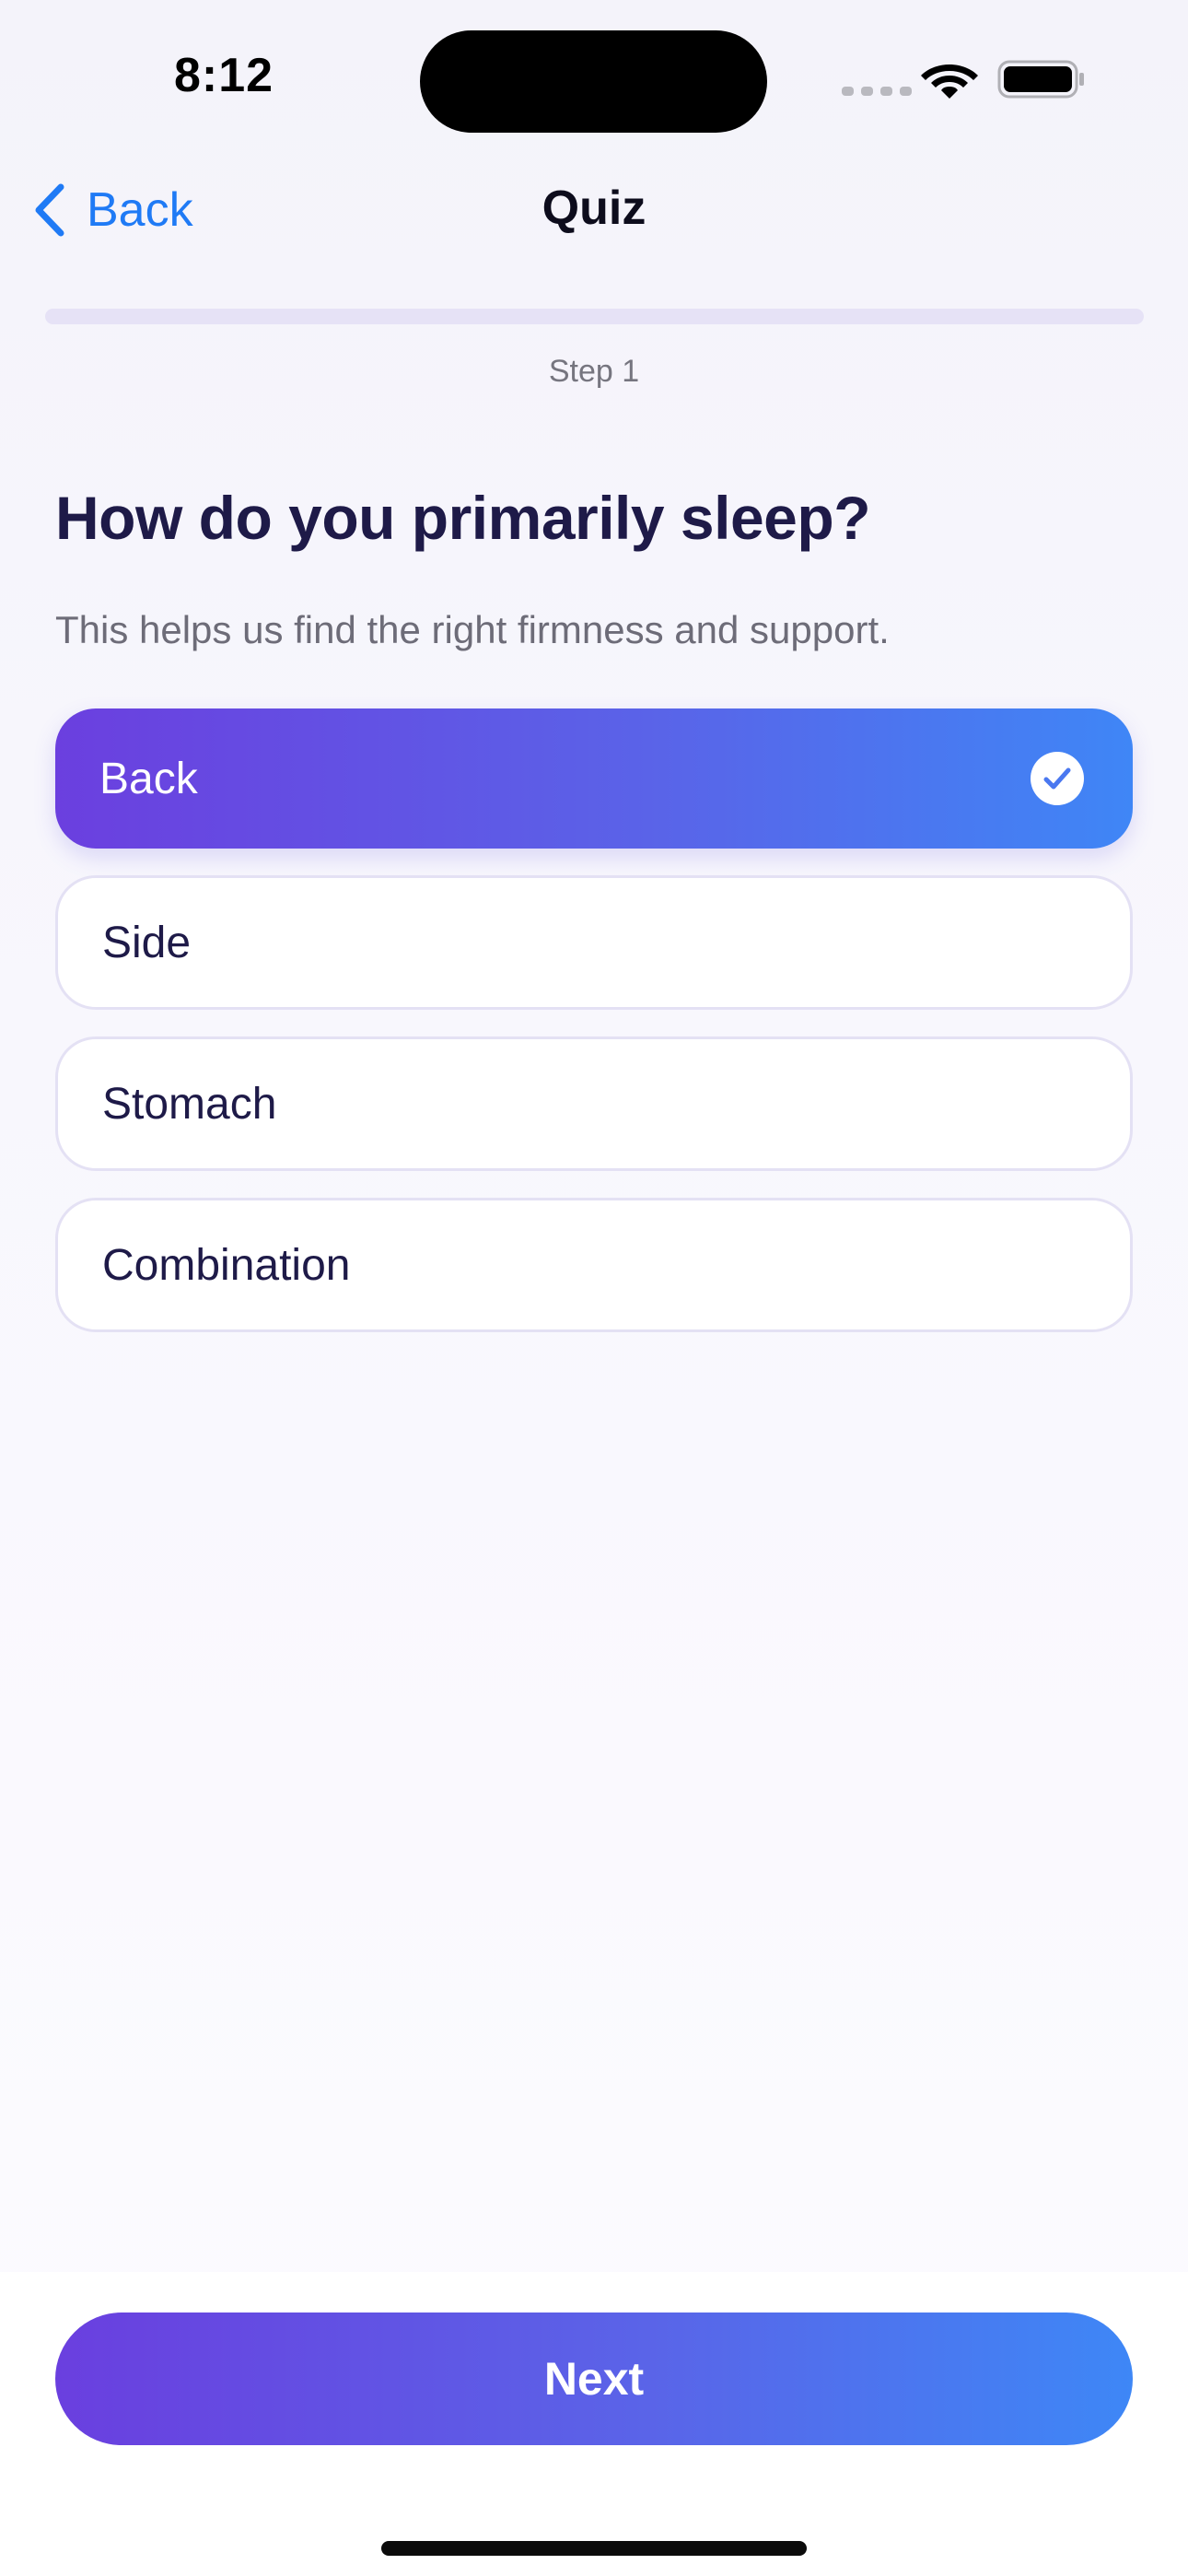  I want to click on back-button: Back, so click(113, 210).